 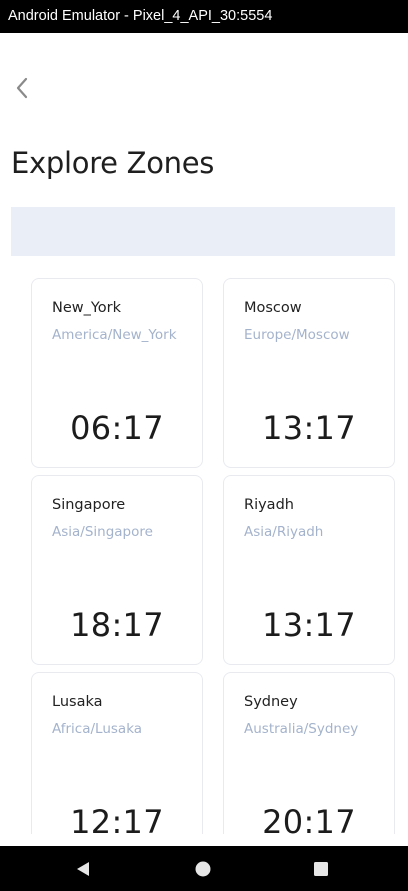 I want to click on search-input, so click(x=203, y=231).